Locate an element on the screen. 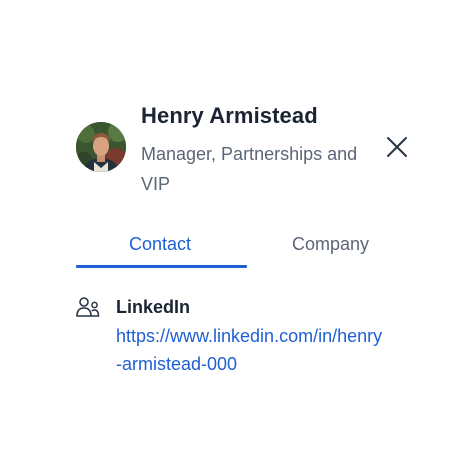 The width and height of the screenshot is (474, 474). user-group-icon is located at coordinates (88, 307).